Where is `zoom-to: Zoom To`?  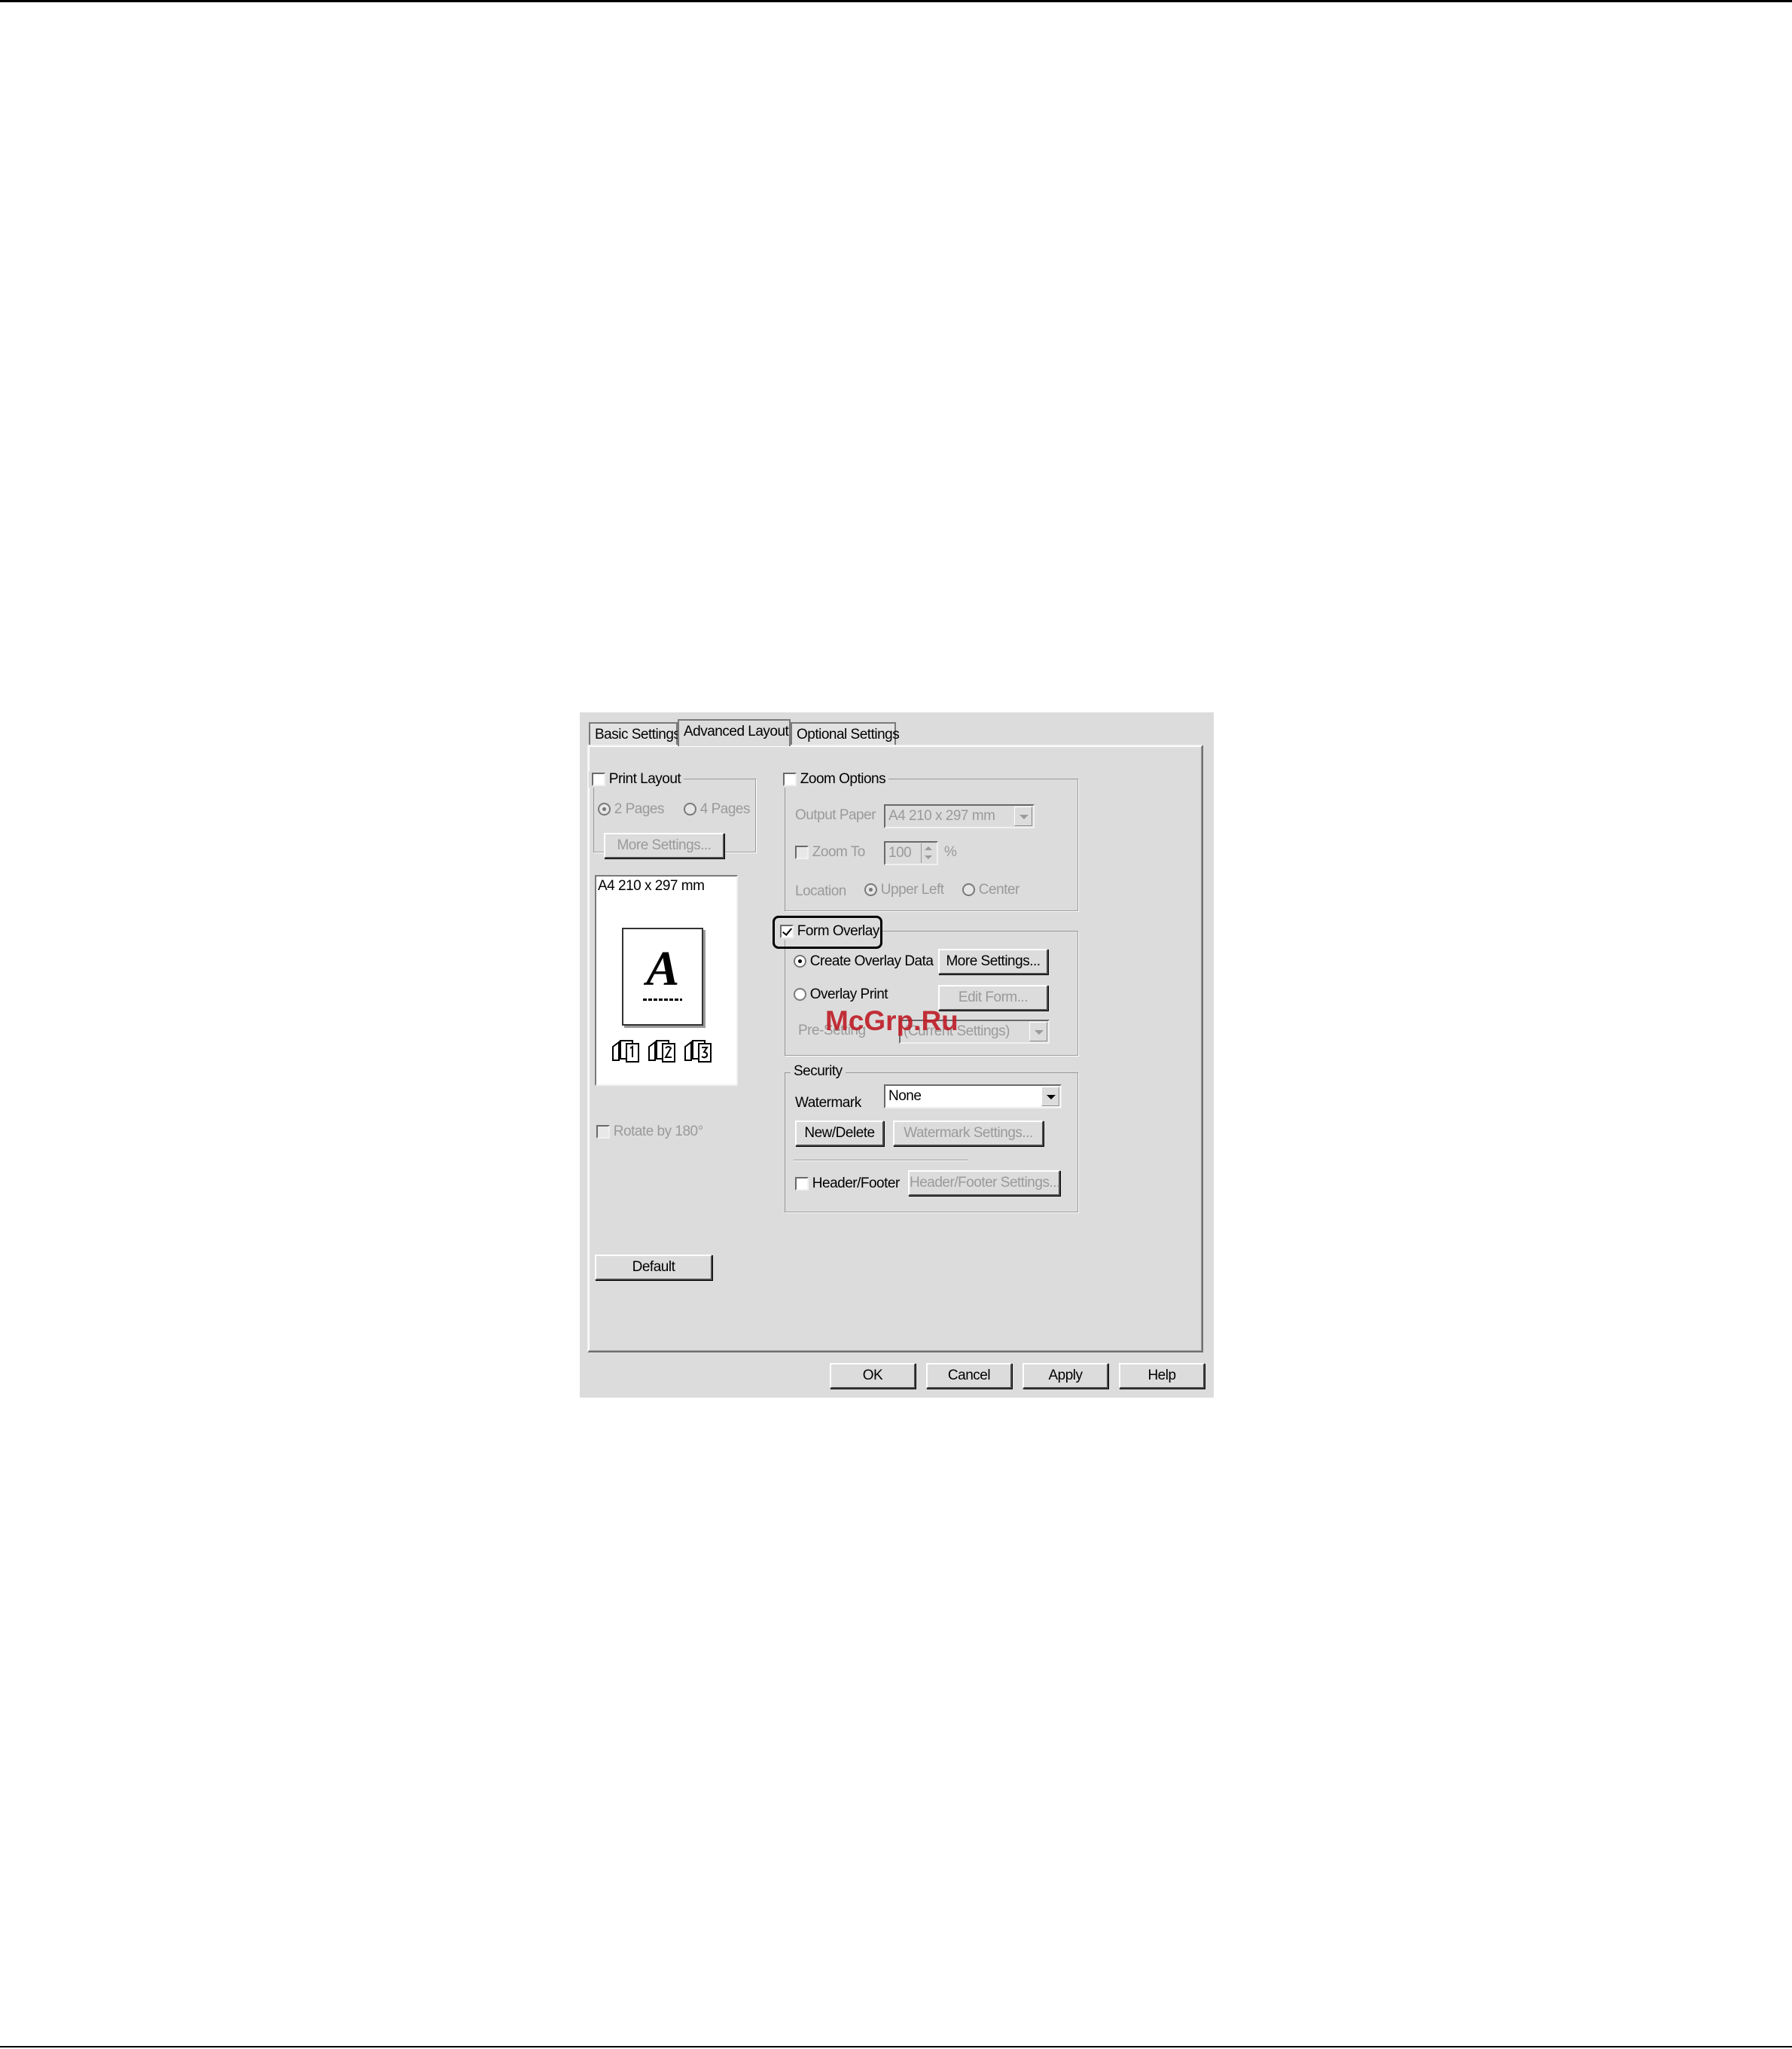 zoom-to: Zoom To is located at coordinates (830, 852).